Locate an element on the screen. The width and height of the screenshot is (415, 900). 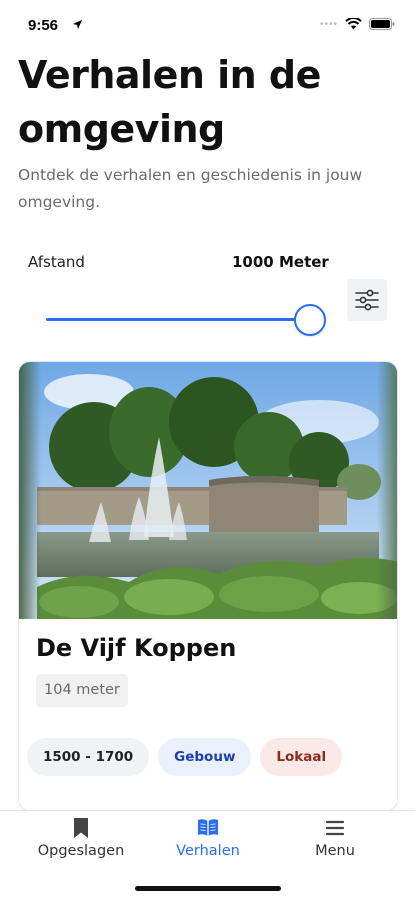
tag-scope: Lokaal is located at coordinates (301, 757).